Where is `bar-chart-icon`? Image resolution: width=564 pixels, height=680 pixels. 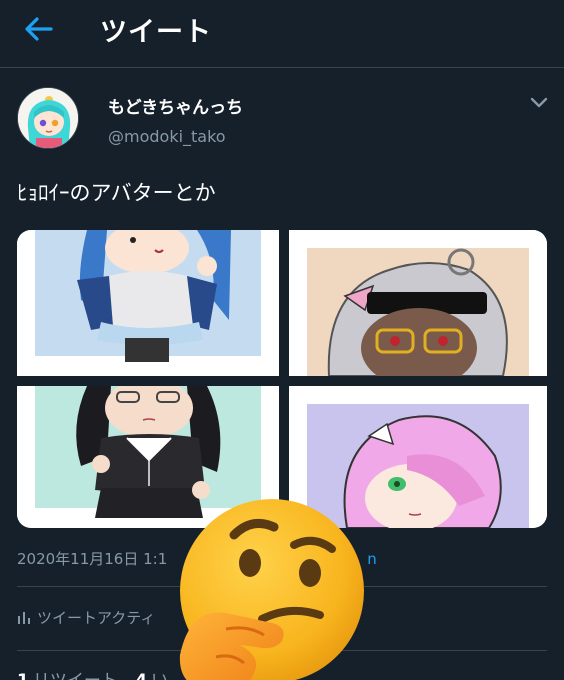 bar-chart-icon is located at coordinates (24, 618).